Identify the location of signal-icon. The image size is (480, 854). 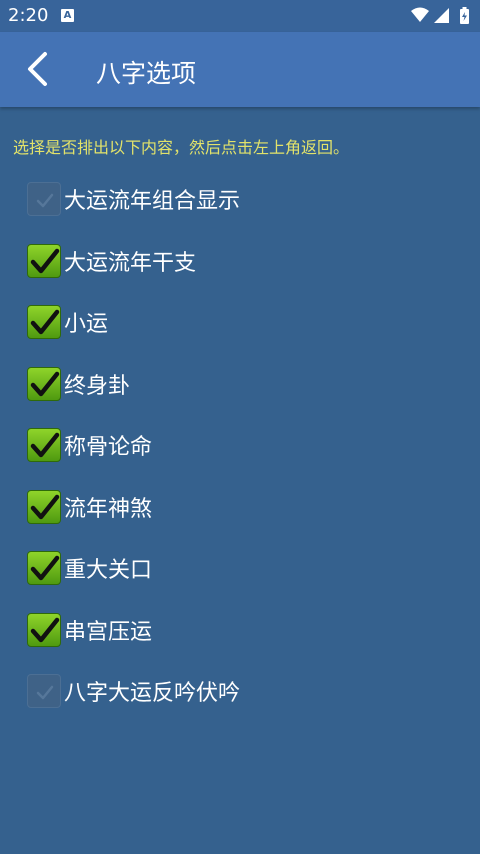
(441, 15).